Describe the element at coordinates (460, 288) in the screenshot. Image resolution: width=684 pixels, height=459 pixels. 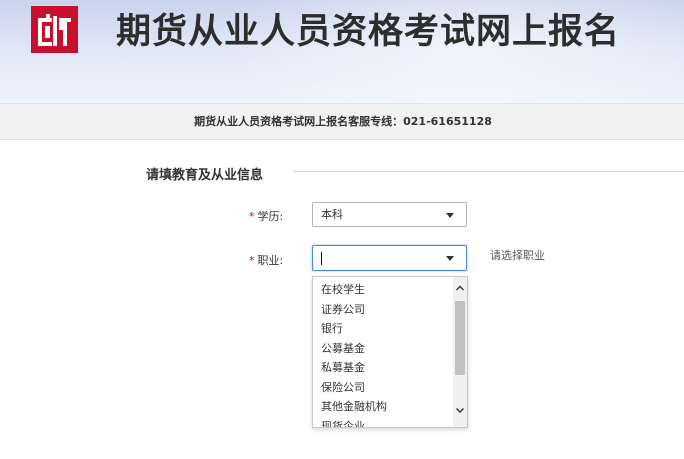
I see `scroll-up-icon` at that location.